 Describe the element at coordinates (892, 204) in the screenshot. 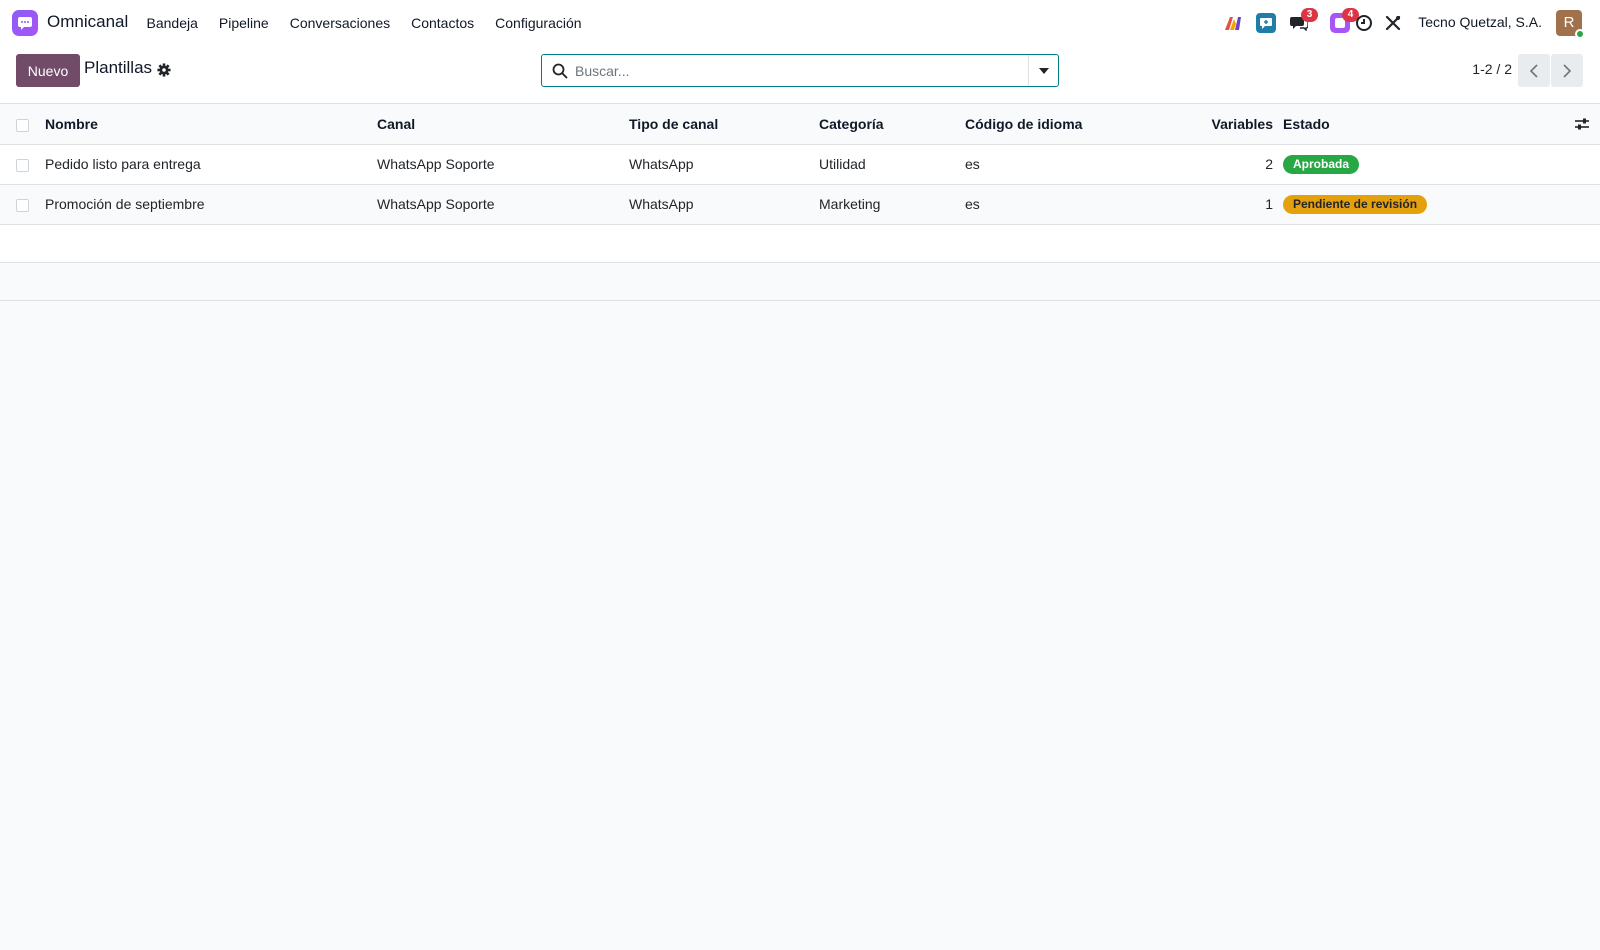

I see `cell-categoria: Marketing` at that location.